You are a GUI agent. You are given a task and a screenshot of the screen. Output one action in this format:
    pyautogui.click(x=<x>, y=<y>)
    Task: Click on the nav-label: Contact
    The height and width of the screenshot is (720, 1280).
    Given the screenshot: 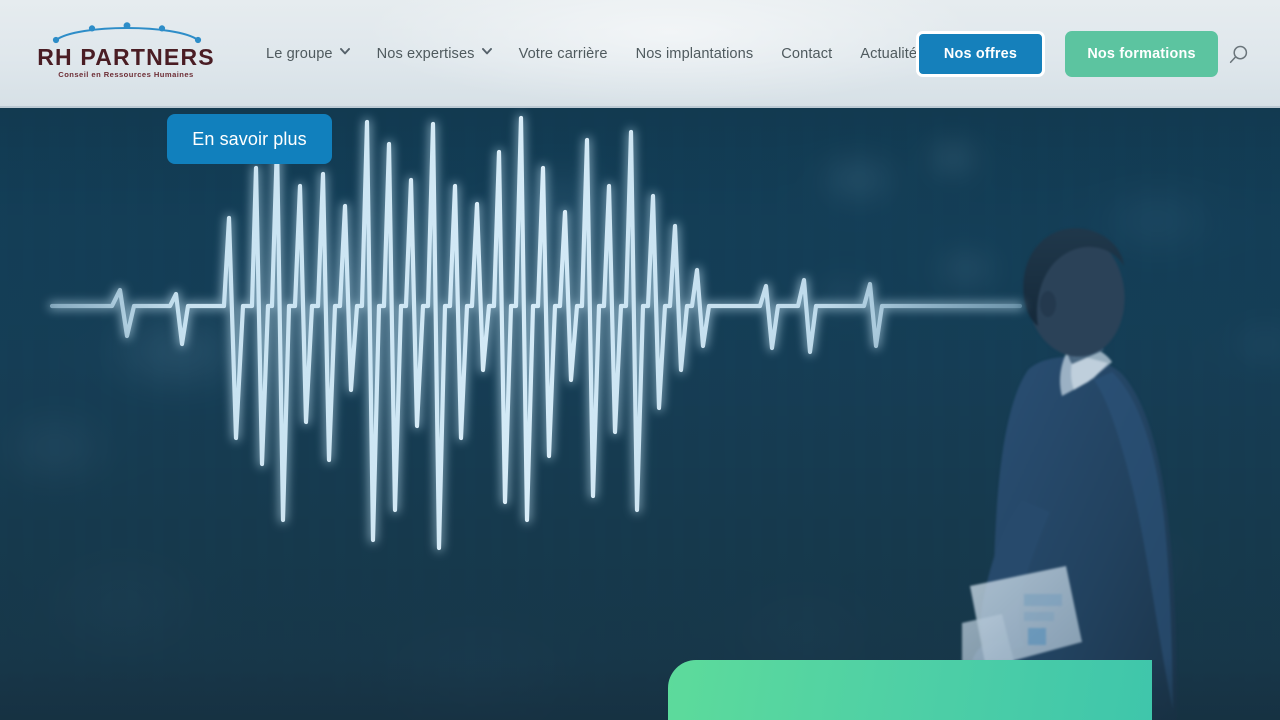 What is the action you would take?
    pyautogui.click(x=807, y=54)
    